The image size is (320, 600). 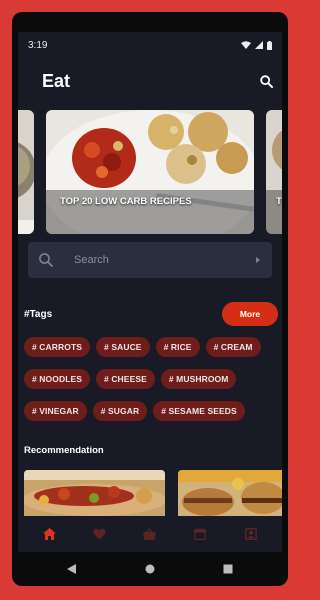 I want to click on tag-rice: # RICE, so click(x=177, y=347).